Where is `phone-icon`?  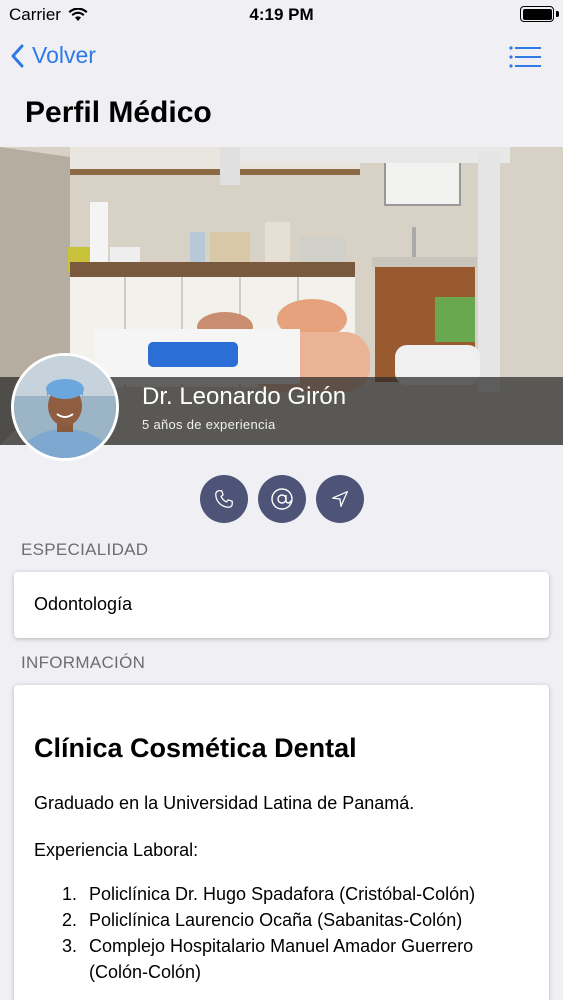 phone-icon is located at coordinates (224, 499).